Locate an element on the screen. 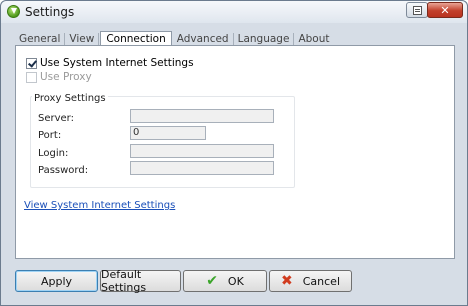 The height and width of the screenshot is (306, 468). server-field is located at coordinates (202, 116).